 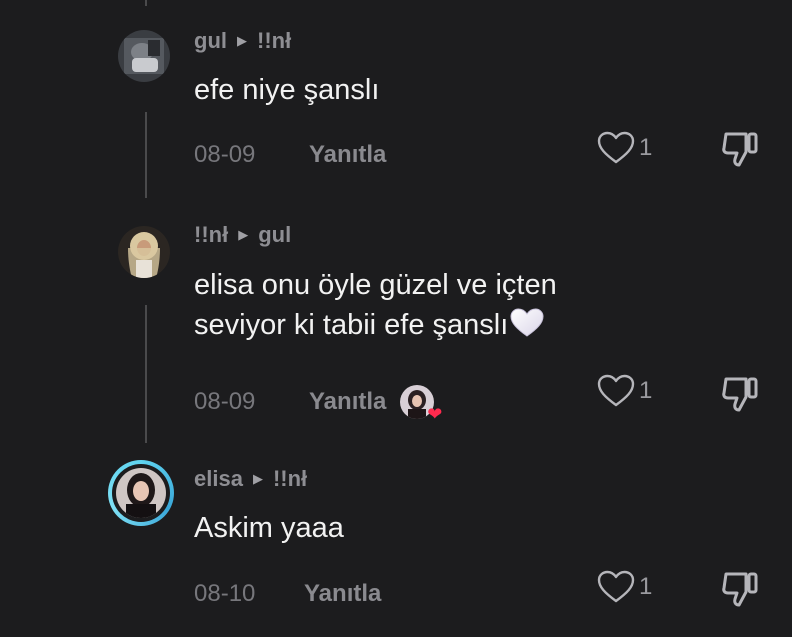 I want to click on comment-header: !!nł ▶ gul, so click(x=242, y=235).